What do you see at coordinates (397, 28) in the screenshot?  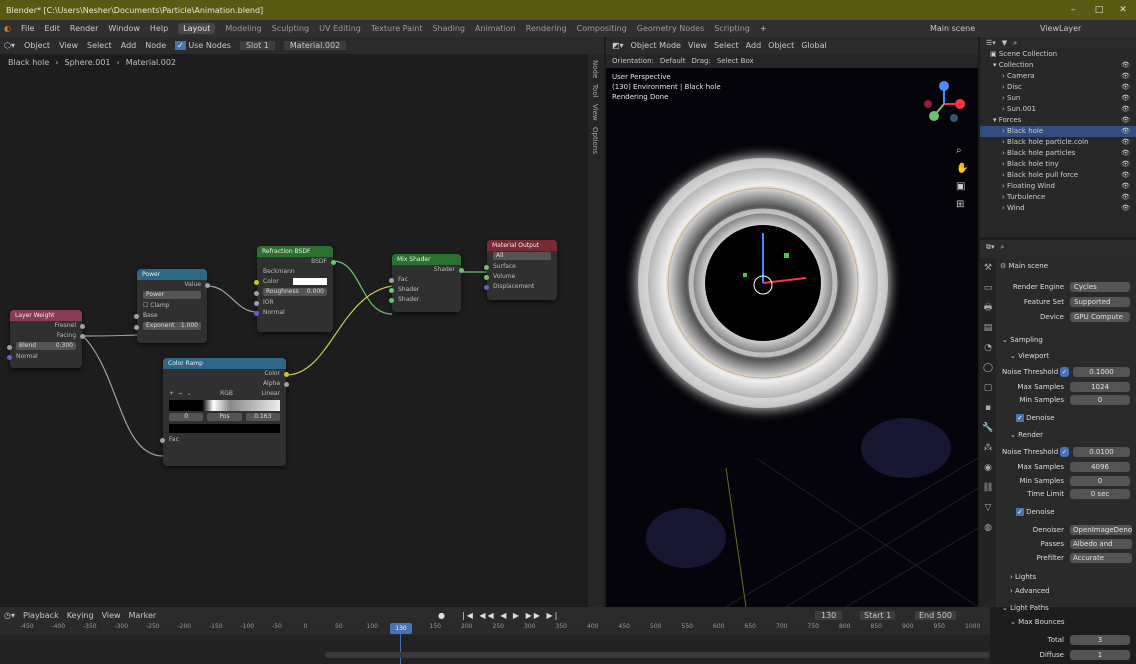 I see `workspace-tab-texture: Texture Paint` at bounding box center [397, 28].